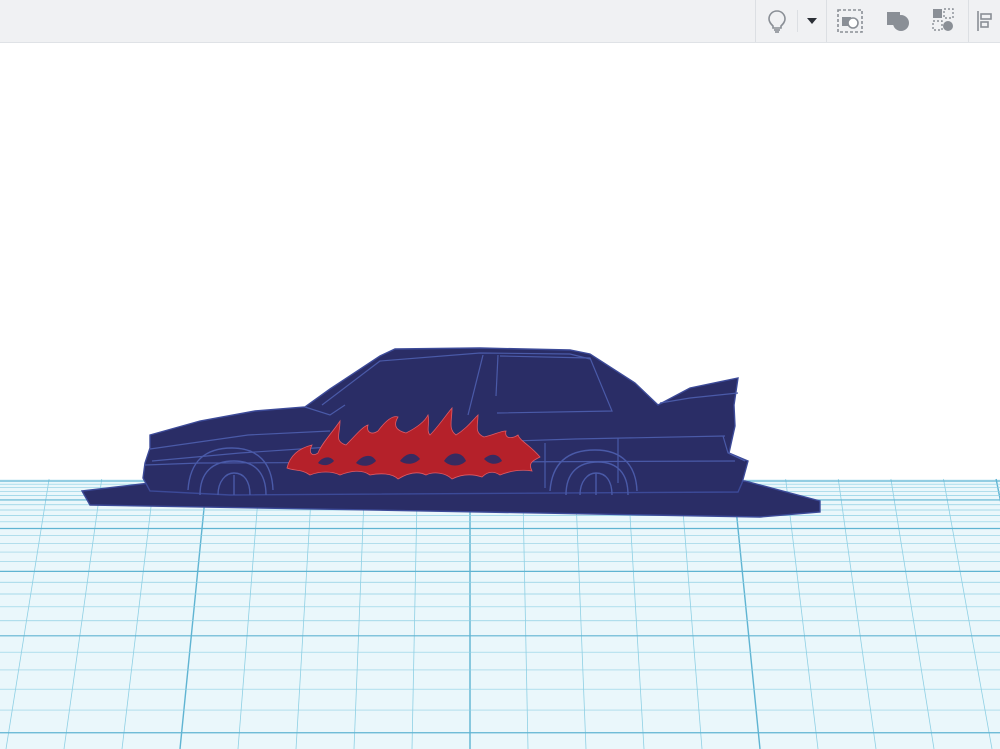  What do you see at coordinates (777, 21) in the screenshot?
I see `lightbulb-icon` at bounding box center [777, 21].